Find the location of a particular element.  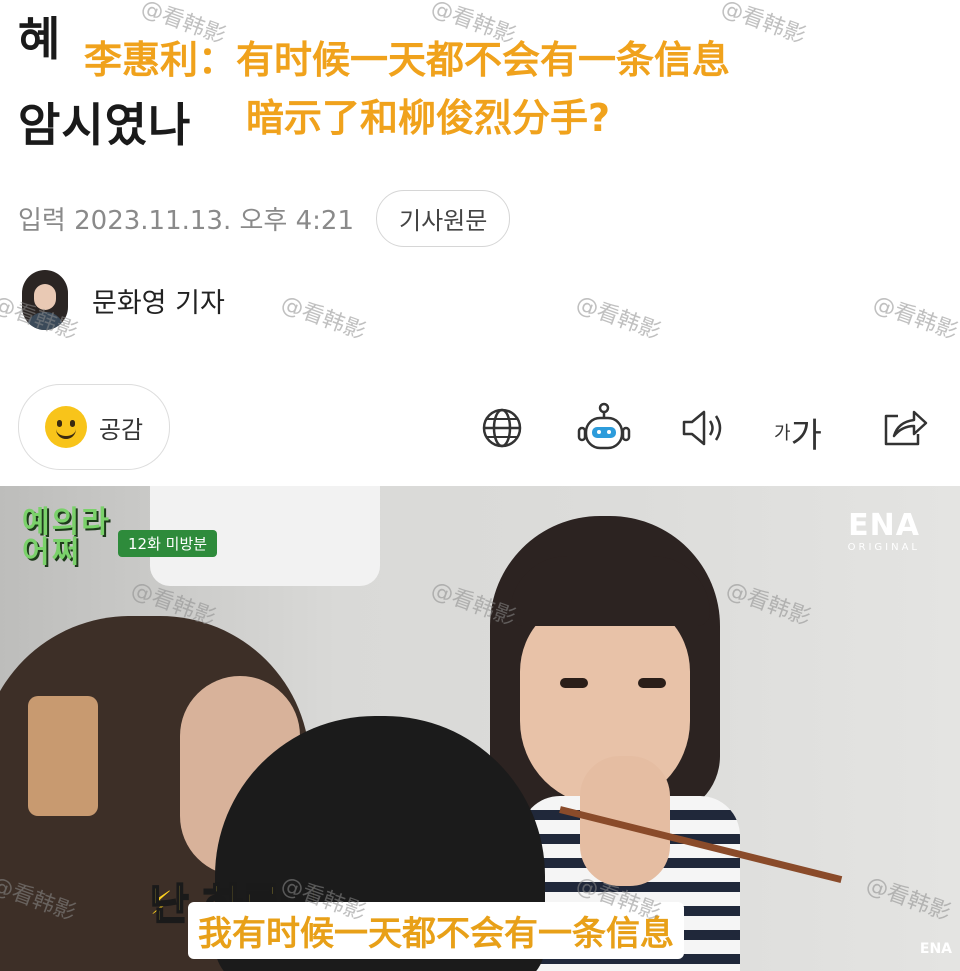

share-icon is located at coordinates (906, 428).